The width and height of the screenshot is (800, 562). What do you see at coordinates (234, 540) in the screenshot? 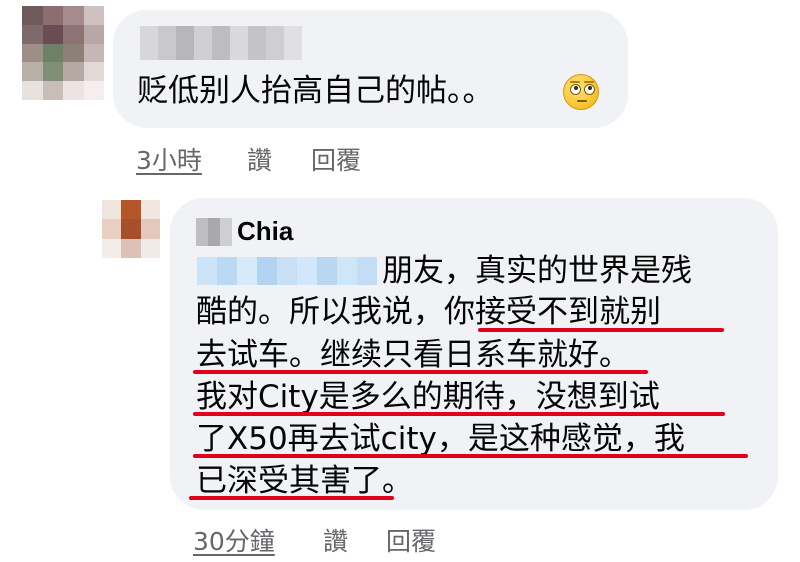
I see `comment-timestamp: 30分鐘` at bounding box center [234, 540].